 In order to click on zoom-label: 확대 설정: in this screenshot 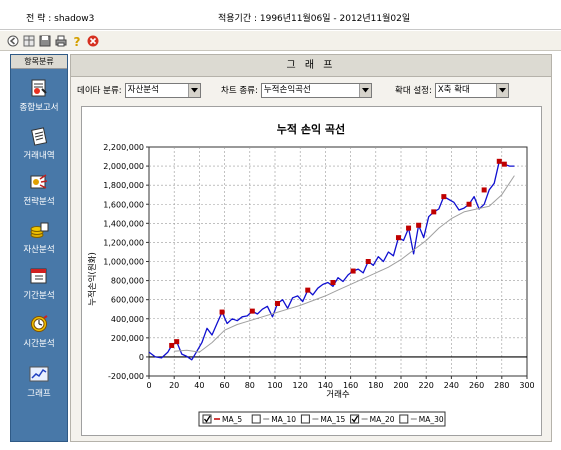, I will do `click(413, 91)`.